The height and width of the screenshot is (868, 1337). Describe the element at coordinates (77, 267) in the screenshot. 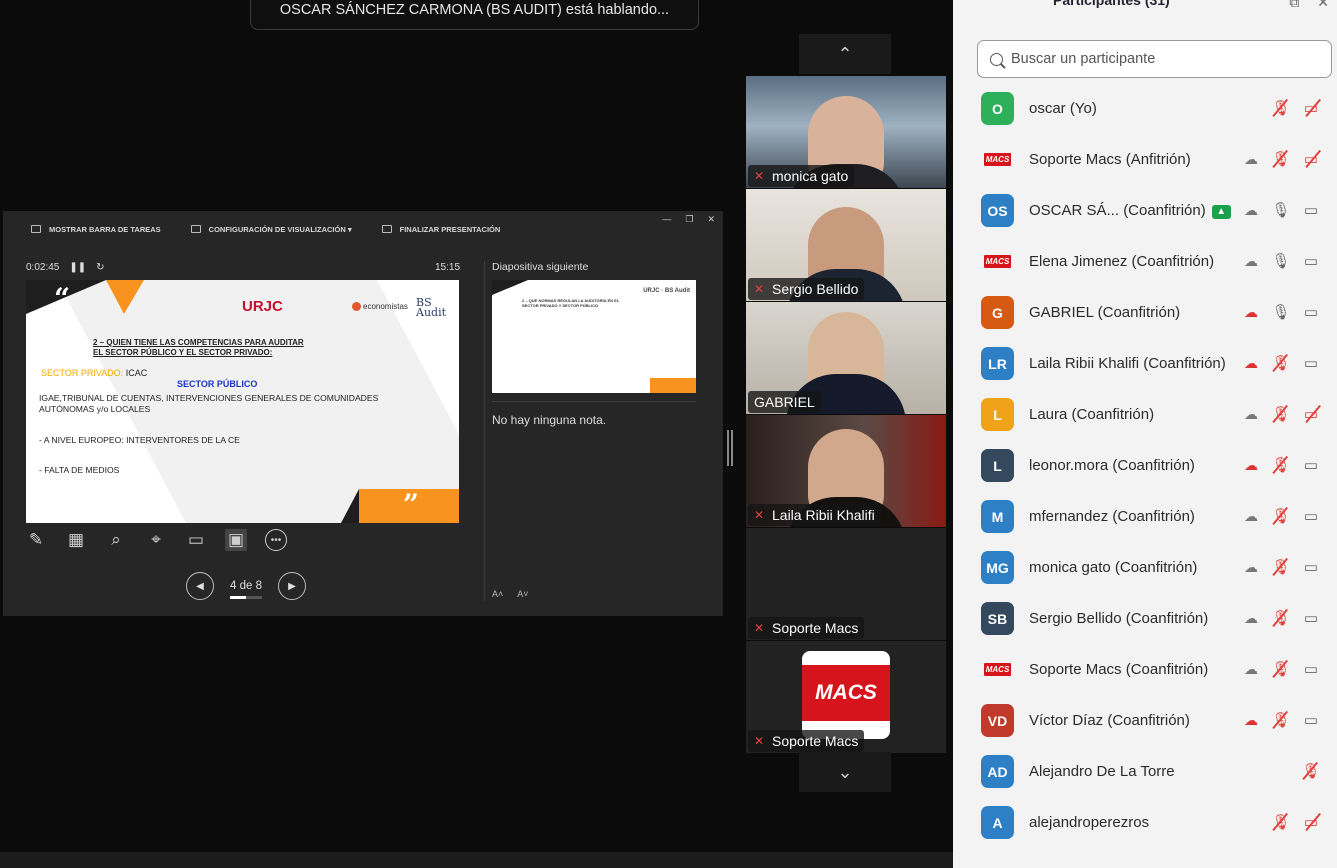

I see `pause-icon: ❚❚` at that location.